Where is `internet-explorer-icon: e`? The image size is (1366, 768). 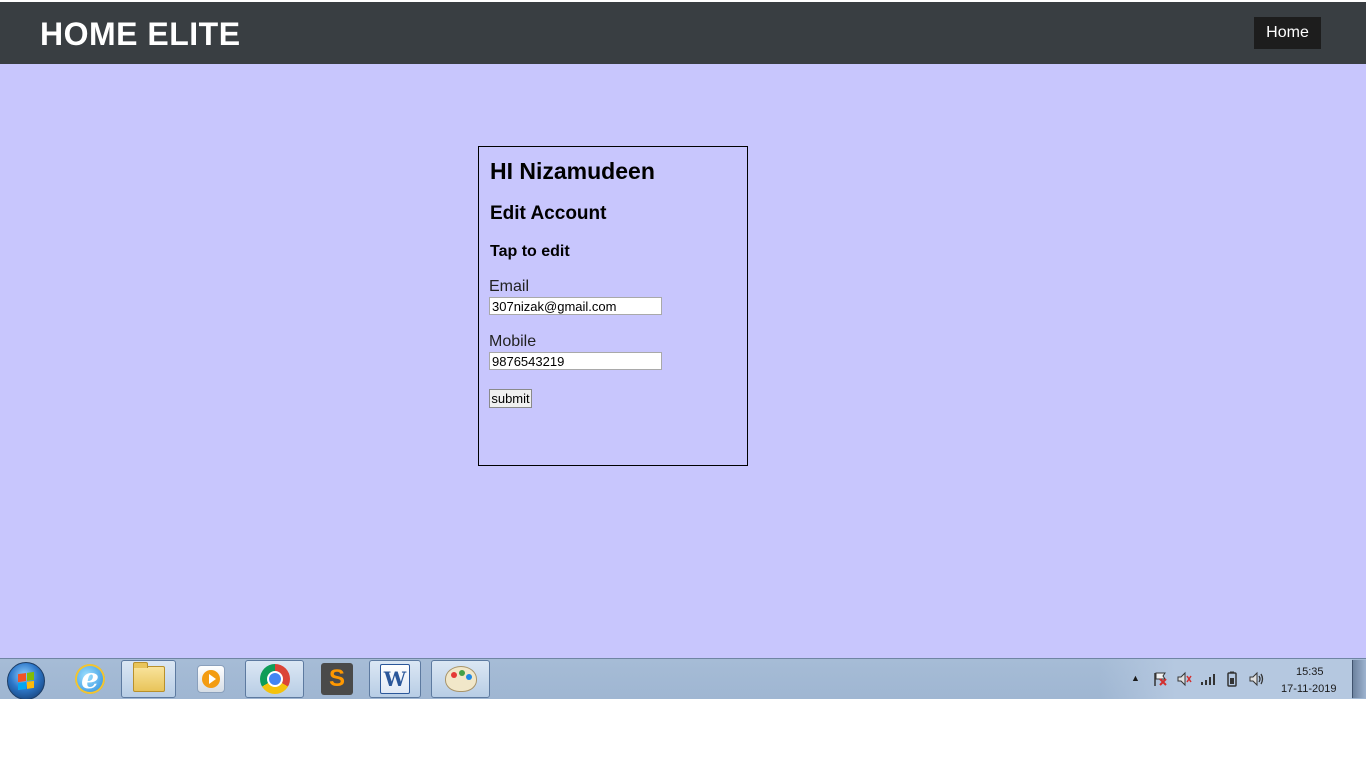
internet-explorer-icon: e is located at coordinates (90, 679).